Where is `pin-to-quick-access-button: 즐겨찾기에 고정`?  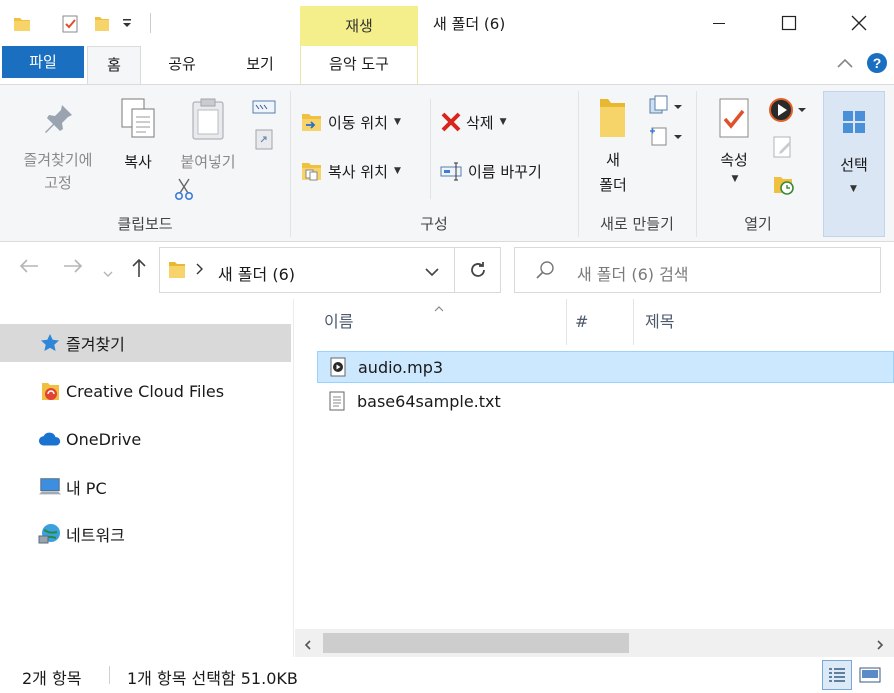 pin-to-quick-access-button: 즐겨찾기에 고정 is located at coordinates (58, 147).